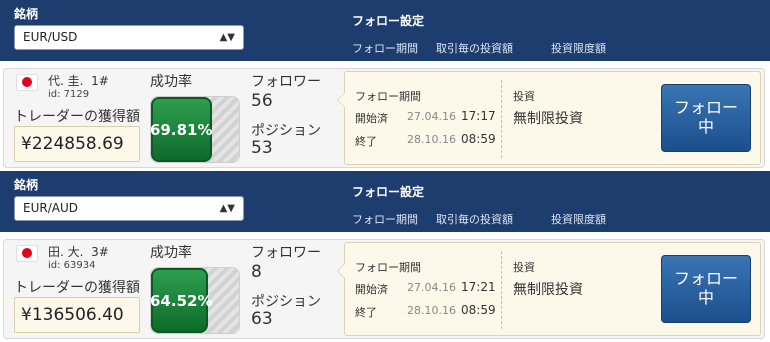  I want to click on start-time: 17:17, so click(478, 116).